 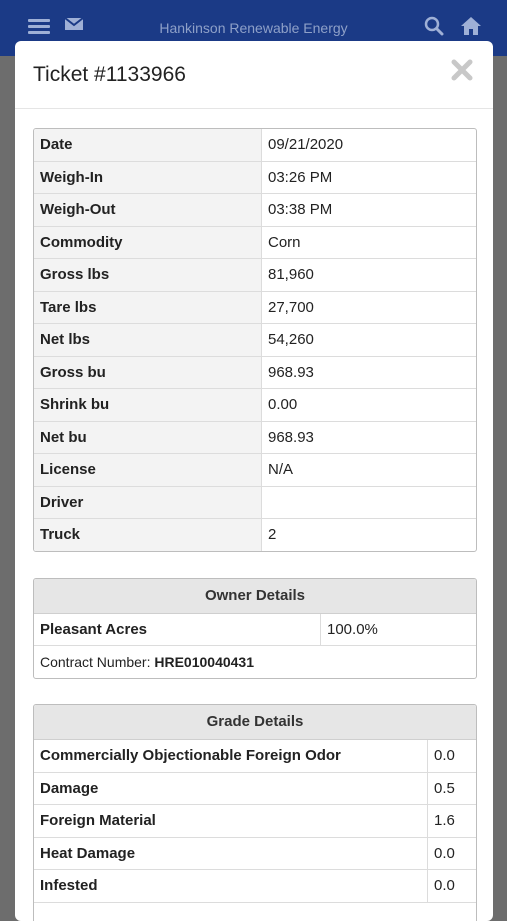 I want to click on field-value, so click(x=368, y=502).